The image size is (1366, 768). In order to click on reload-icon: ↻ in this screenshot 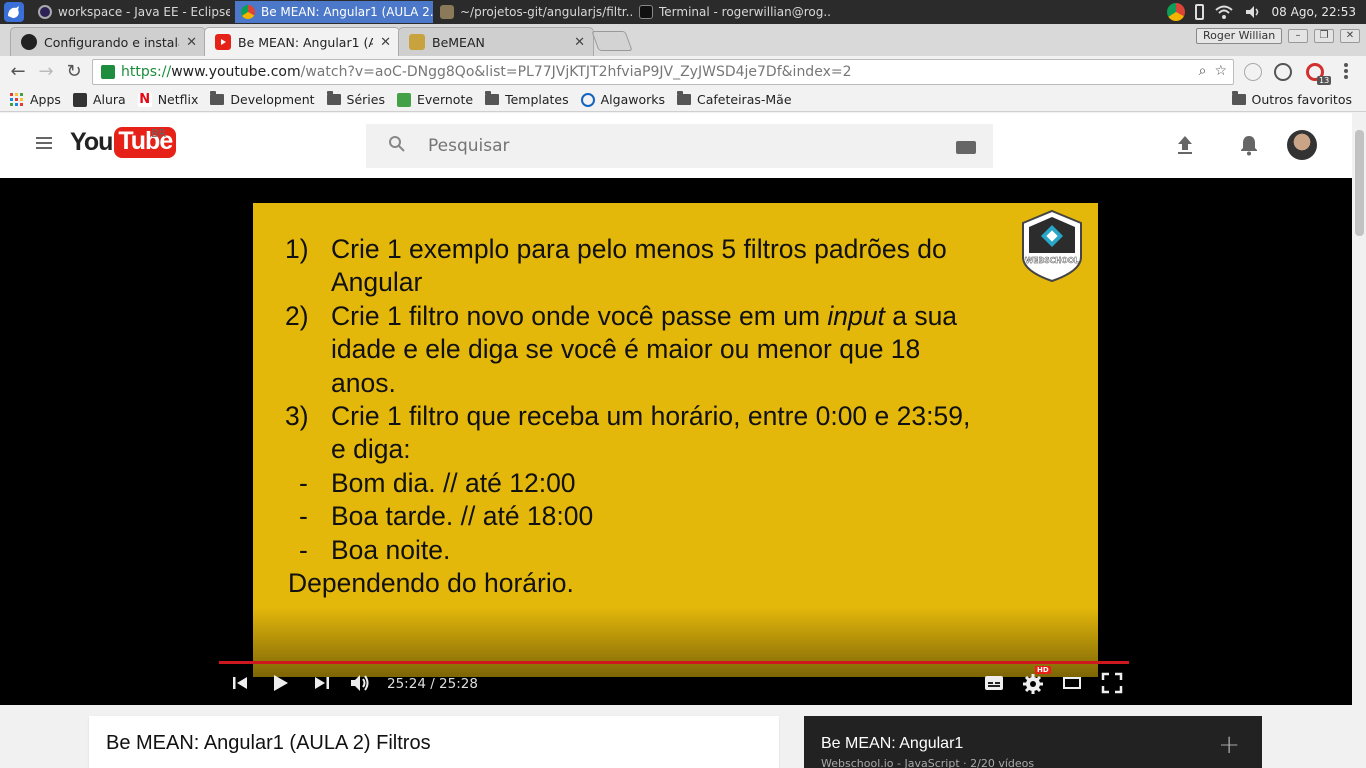, I will do `click(74, 72)`.